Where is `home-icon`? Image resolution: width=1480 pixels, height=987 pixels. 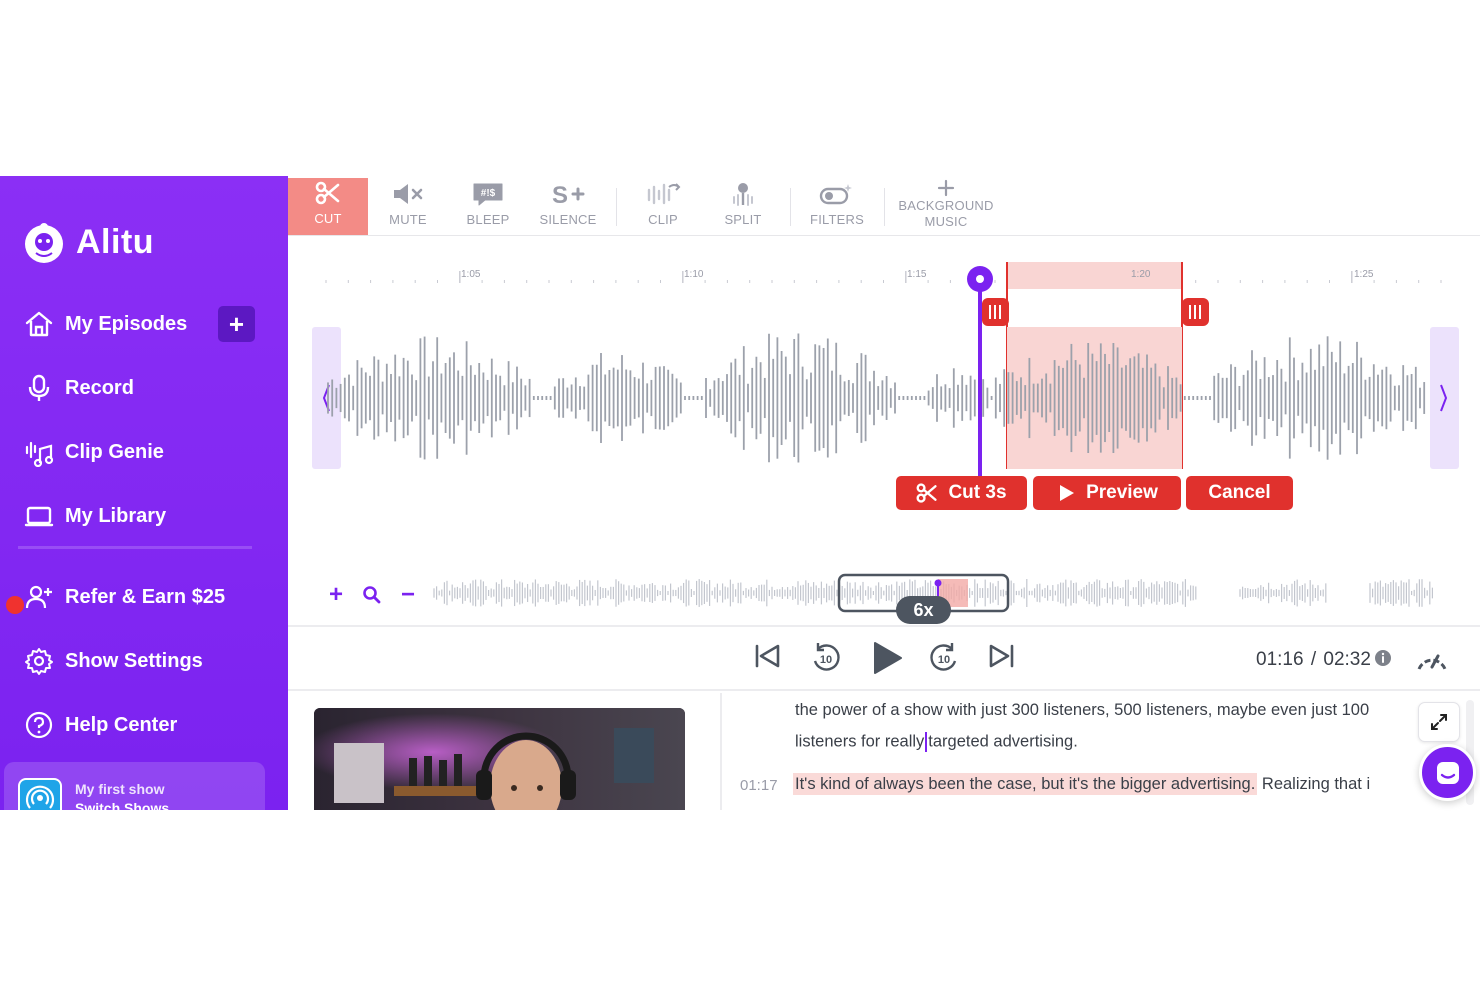 home-icon is located at coordinates (39, 324).